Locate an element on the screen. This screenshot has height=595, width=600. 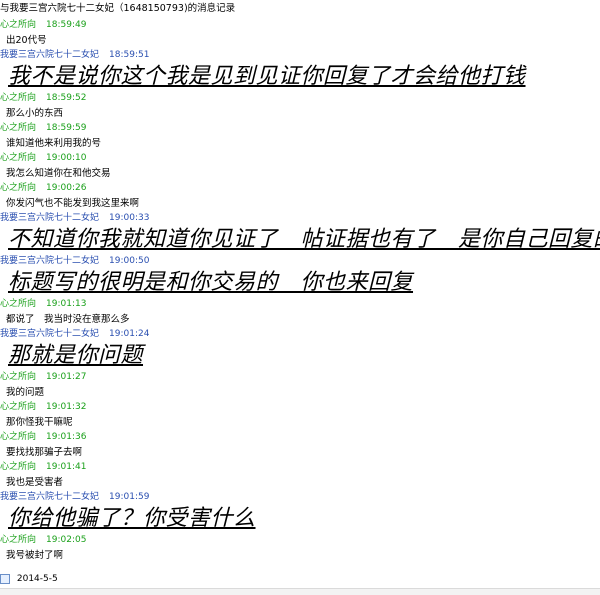
chat-message: 心之所向 19:00:26 你发闪气也不能发到我这里来啊 is located at coordinates (300, 196).